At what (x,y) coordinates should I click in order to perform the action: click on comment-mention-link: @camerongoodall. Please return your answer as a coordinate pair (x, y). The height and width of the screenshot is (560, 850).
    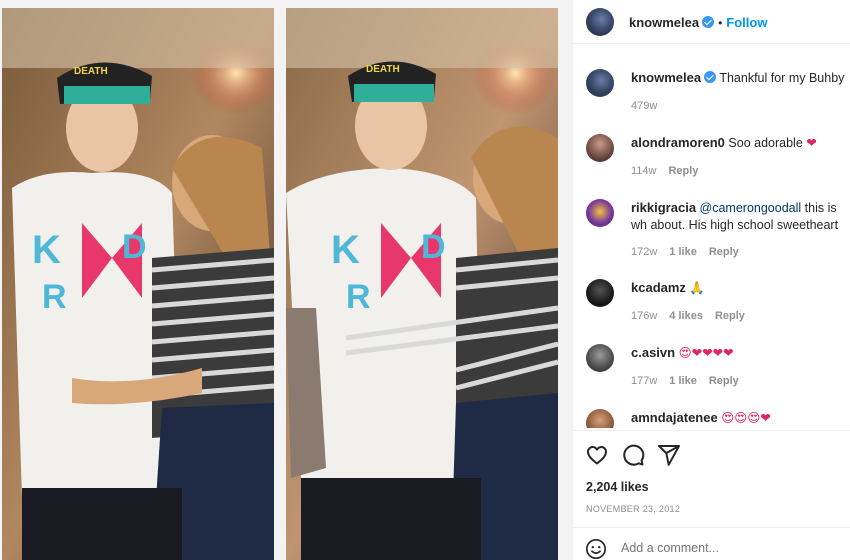
    Looking at the image, I should click on (751, 208).